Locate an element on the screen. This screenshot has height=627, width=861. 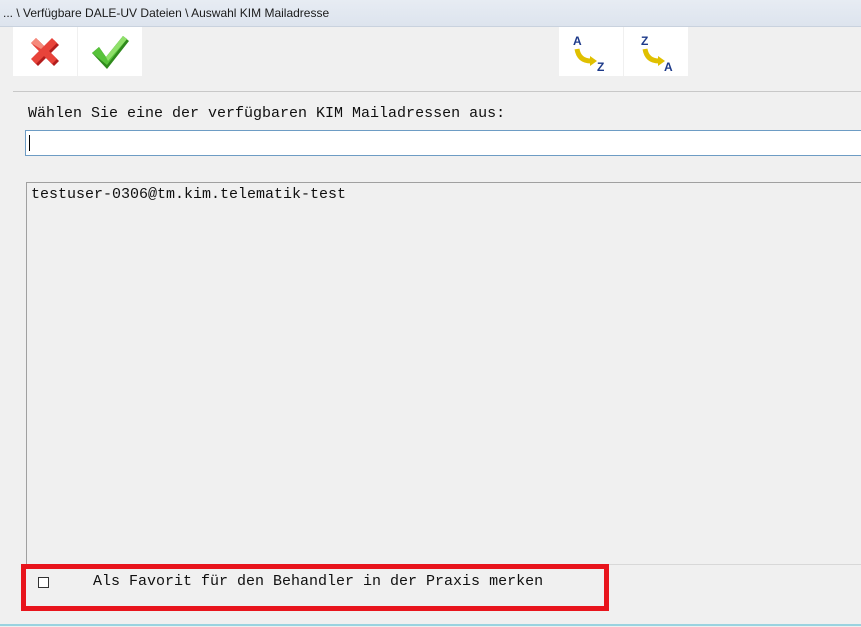
cancel-button is located at coordinates (45, 51).